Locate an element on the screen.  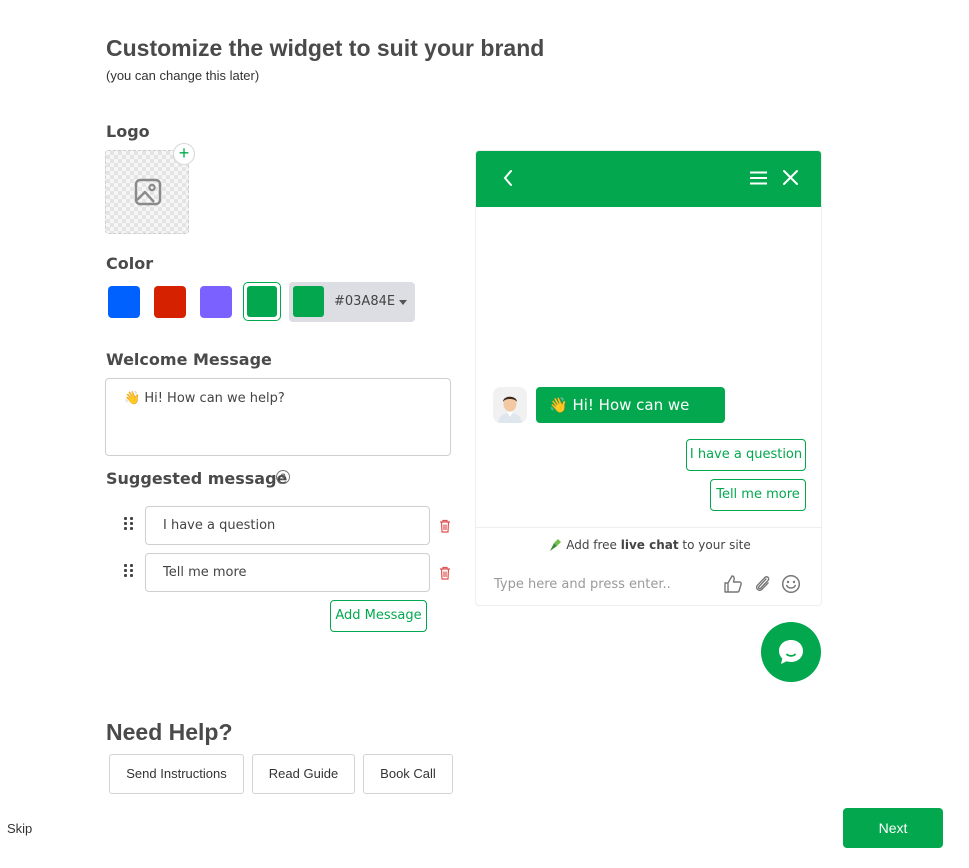
powered-bold: live chat is located at coordinates (649, 545).